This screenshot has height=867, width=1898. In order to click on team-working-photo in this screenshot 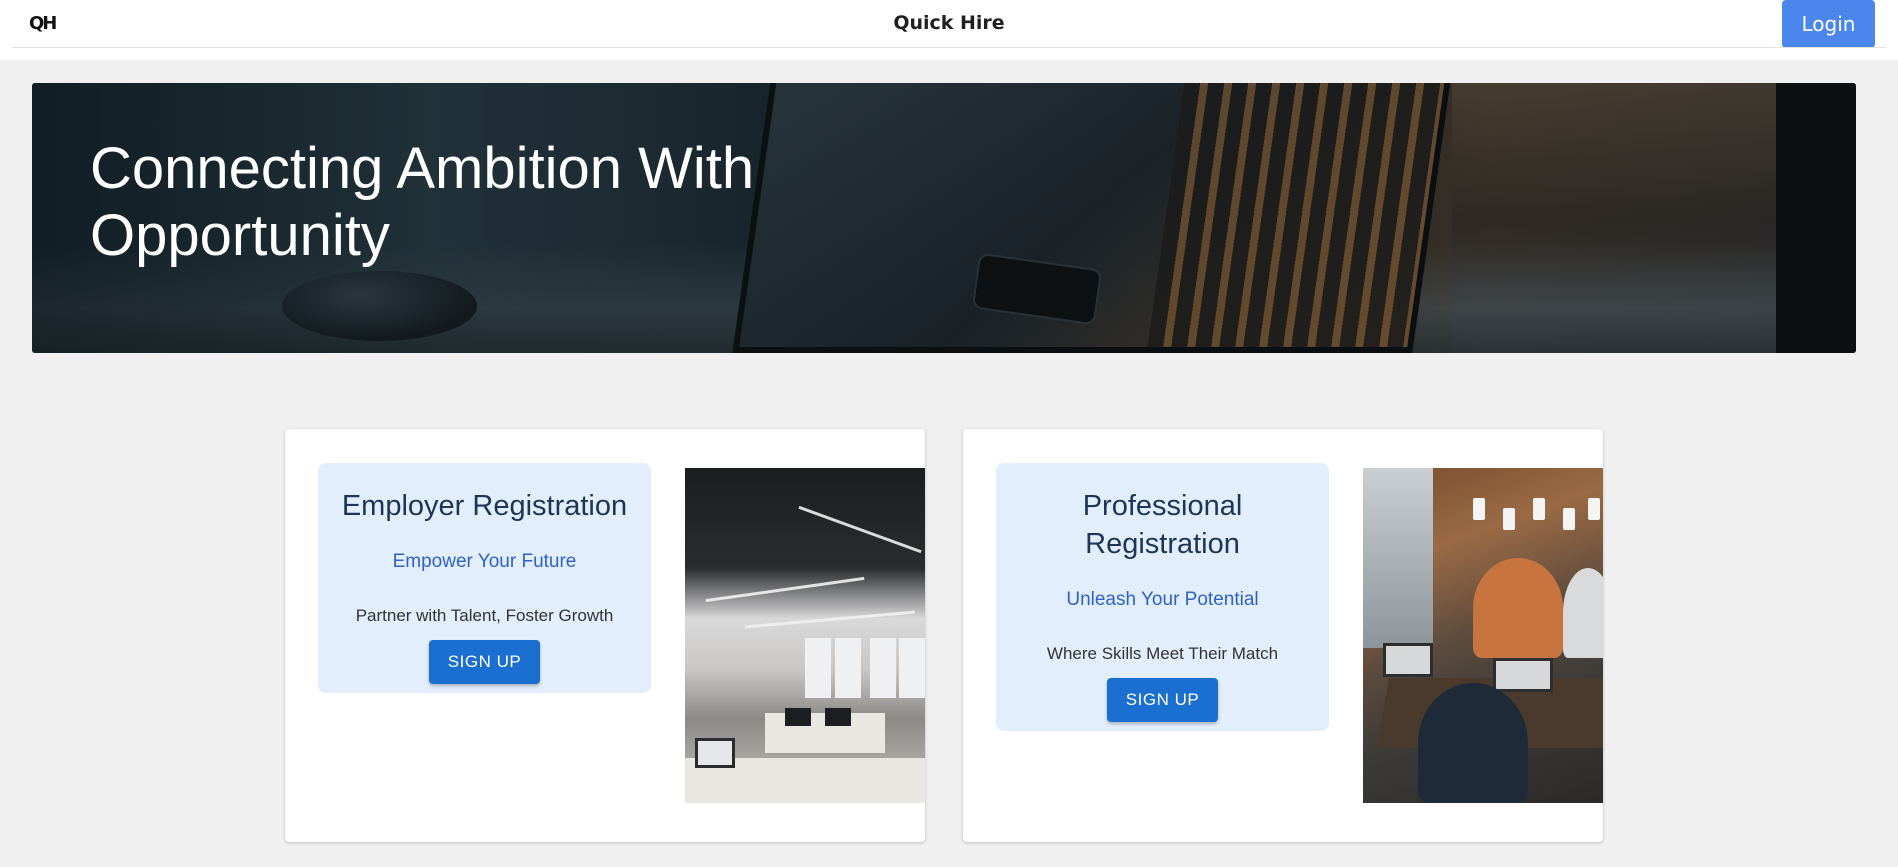, I will do `click(1483, 635)`.